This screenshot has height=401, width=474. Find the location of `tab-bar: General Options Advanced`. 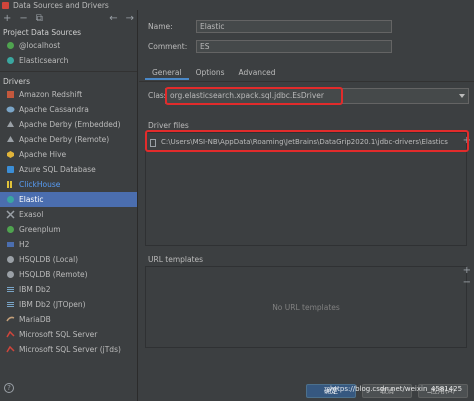

tab-bar: General Options Advanced is located at coordinates (214, 73).